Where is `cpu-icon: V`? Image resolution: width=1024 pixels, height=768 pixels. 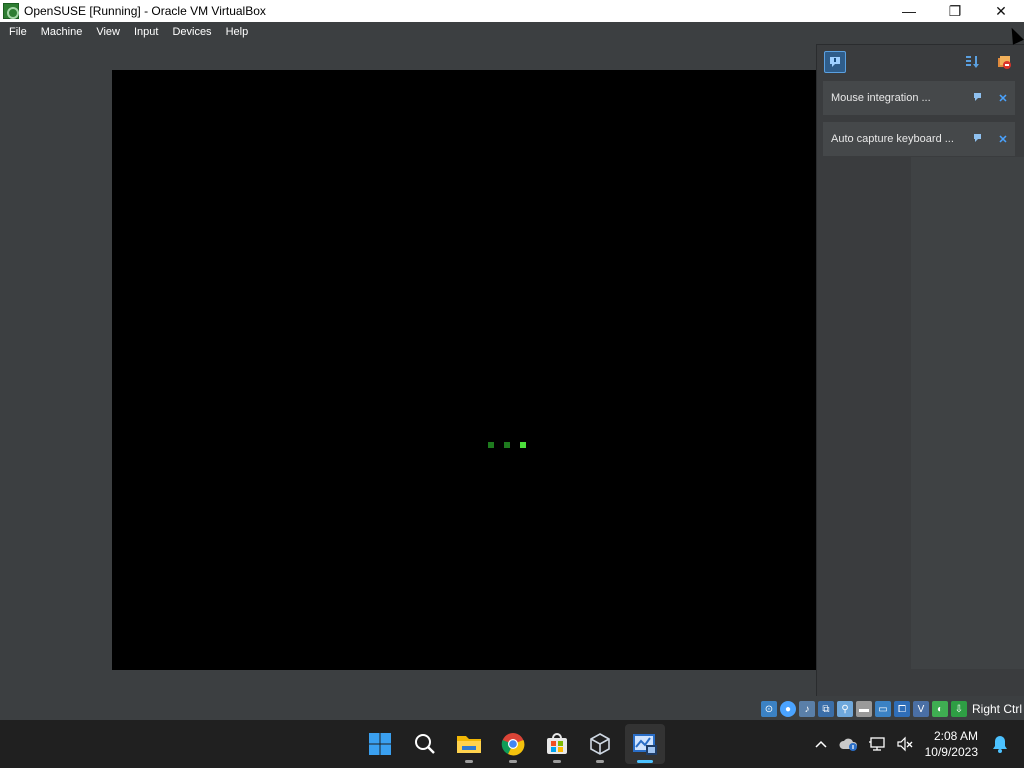 cpu-icon: V is located at coordinates (920, 709).